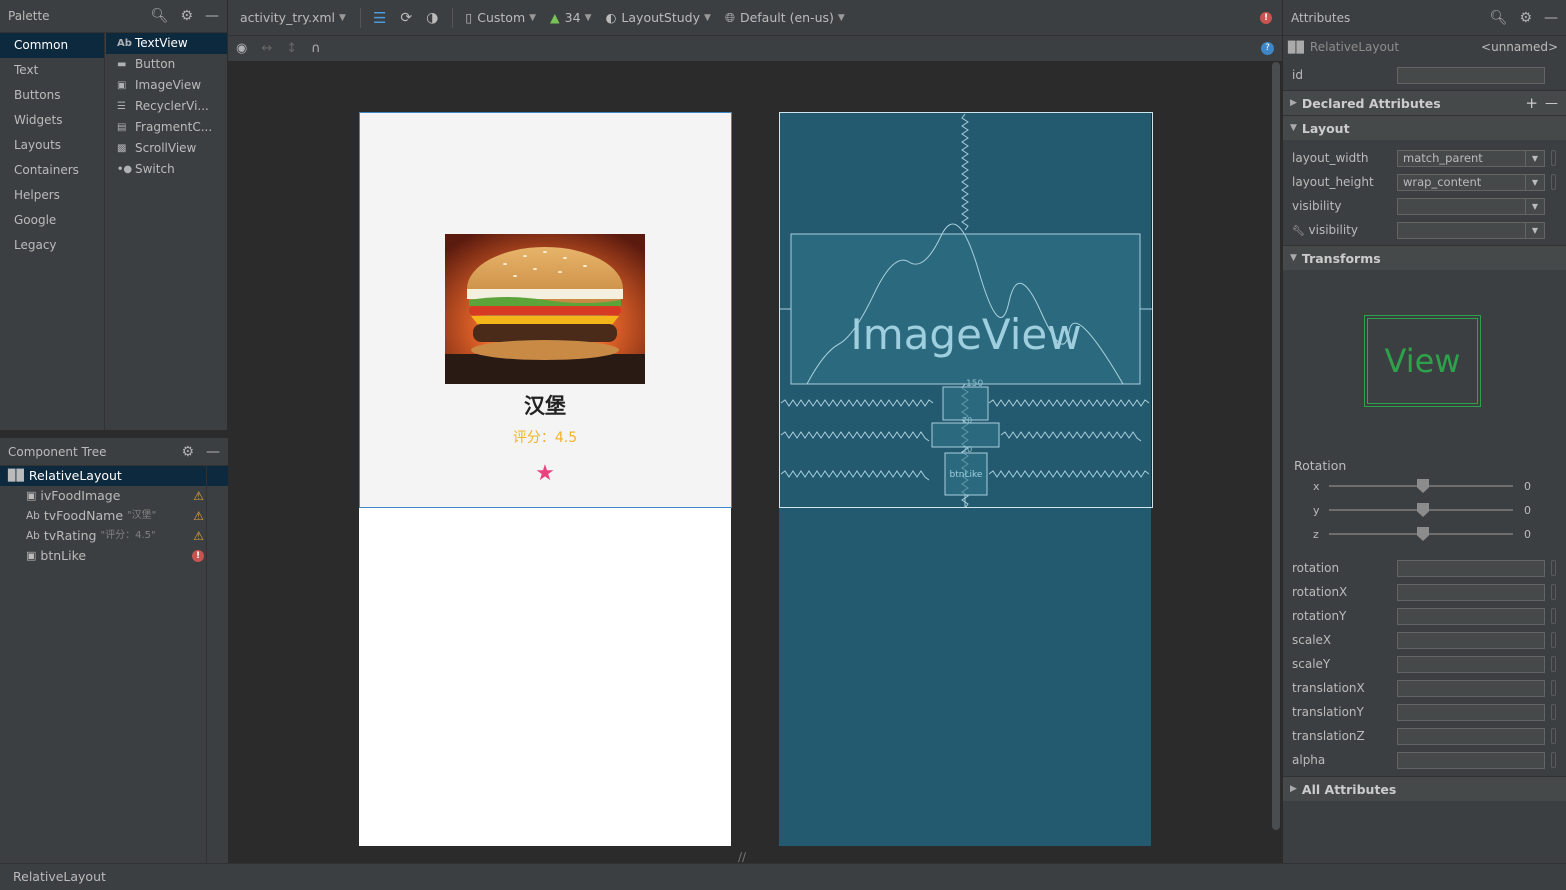  What do you see at coordinates (1531, 103) in the screenshot?
I see `add-icon: +` at bounding box center [1531, 103].